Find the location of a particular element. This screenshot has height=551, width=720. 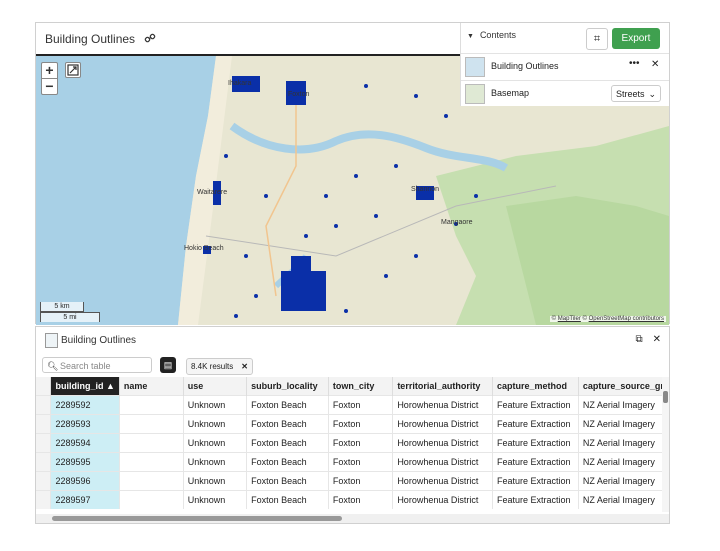

zoom-out-button: − is located at coordinates (49, 86).